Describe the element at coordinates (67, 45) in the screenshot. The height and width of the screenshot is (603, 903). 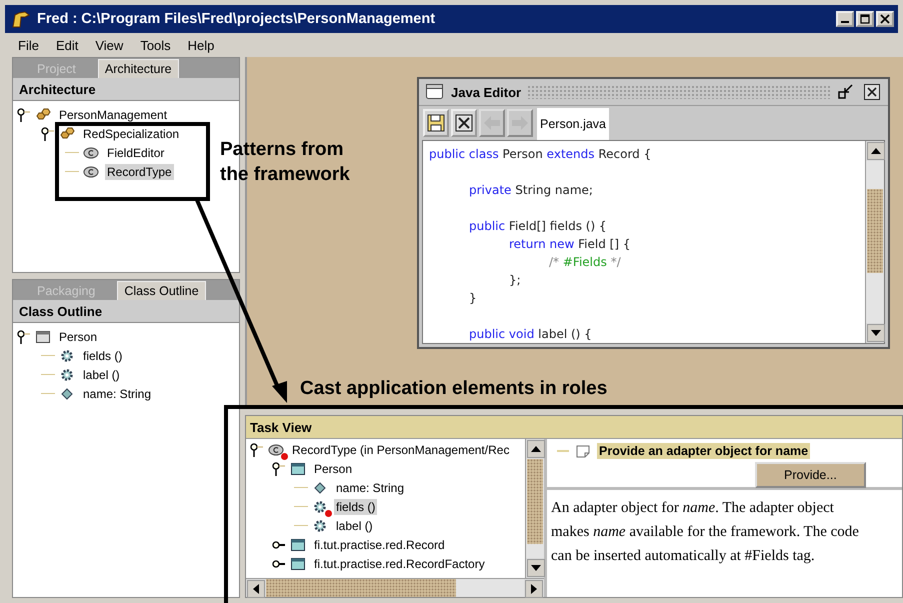
I see `menu-item: Edit` at that location.